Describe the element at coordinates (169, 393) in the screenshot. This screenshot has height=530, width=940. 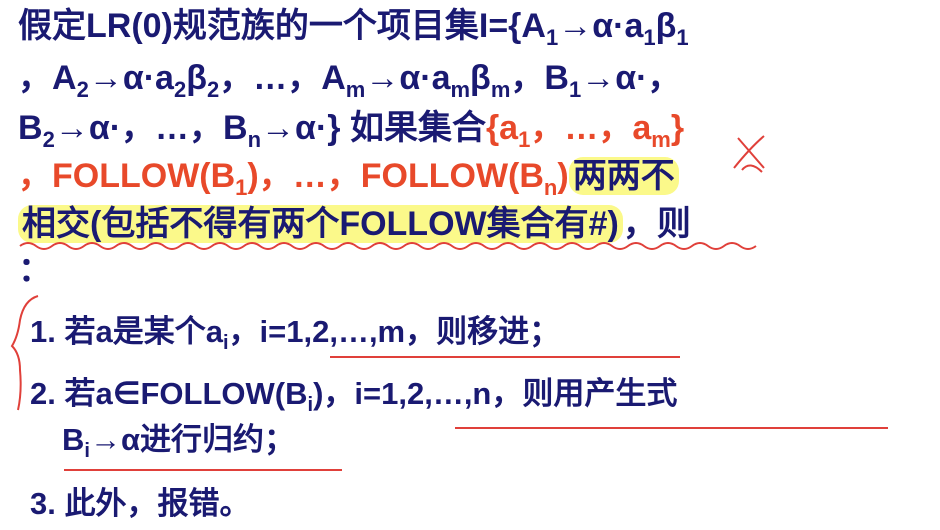
I see `text-segment: 2. 若a∈FOLLOW(B` at that location.